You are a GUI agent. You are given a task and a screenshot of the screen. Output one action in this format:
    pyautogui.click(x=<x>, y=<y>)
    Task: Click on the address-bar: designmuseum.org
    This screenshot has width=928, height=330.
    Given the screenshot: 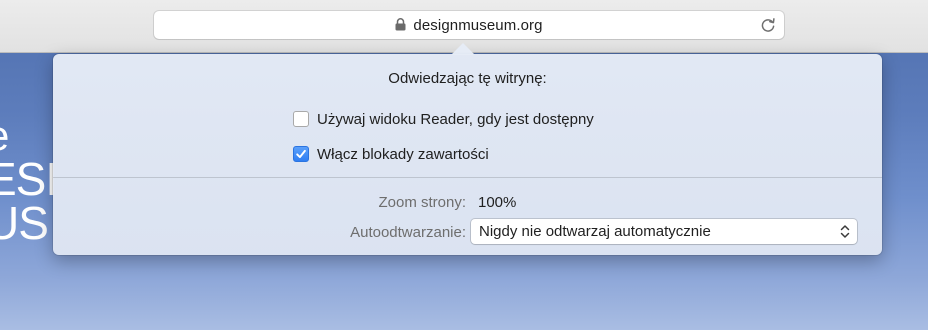 What is the action you would take?
    pyautogui.click(x=469, y=25)
    